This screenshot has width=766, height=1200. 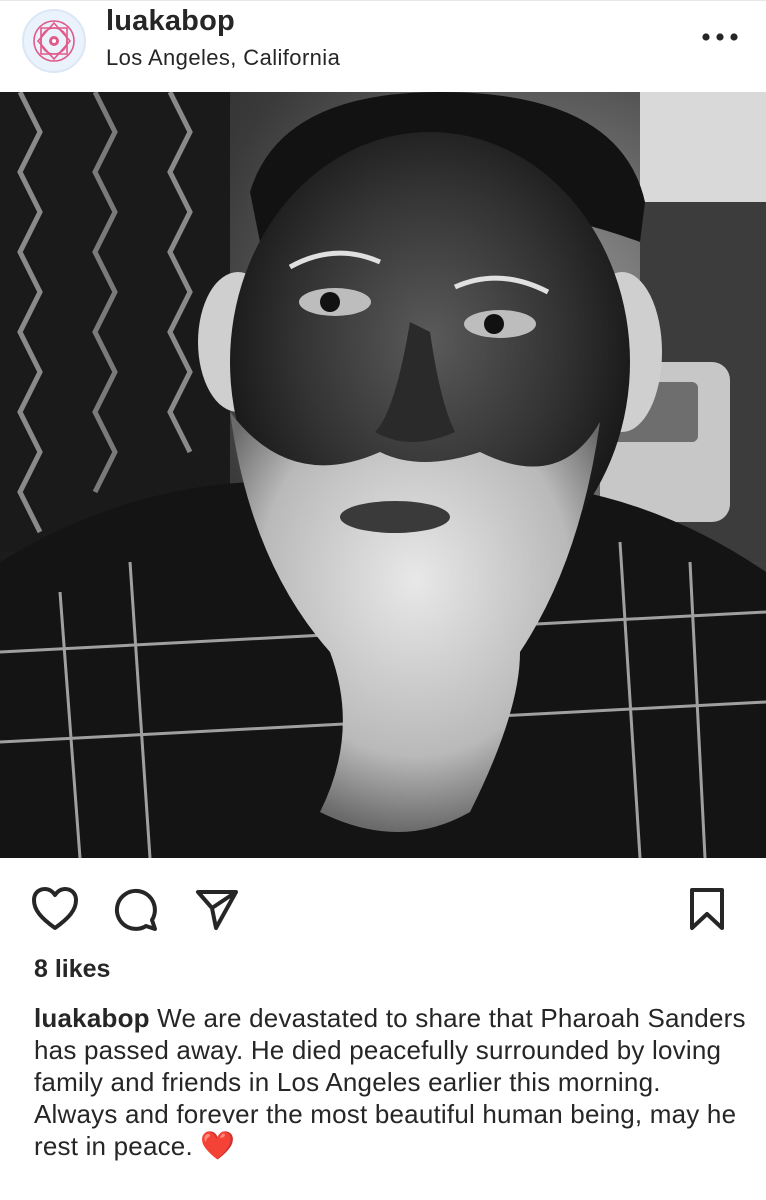 What do you see at coordinates (218, 1145) in the screenshot?
I see `red-heart-emoji-icon: ❤️` at bounding box center [218, 1145].